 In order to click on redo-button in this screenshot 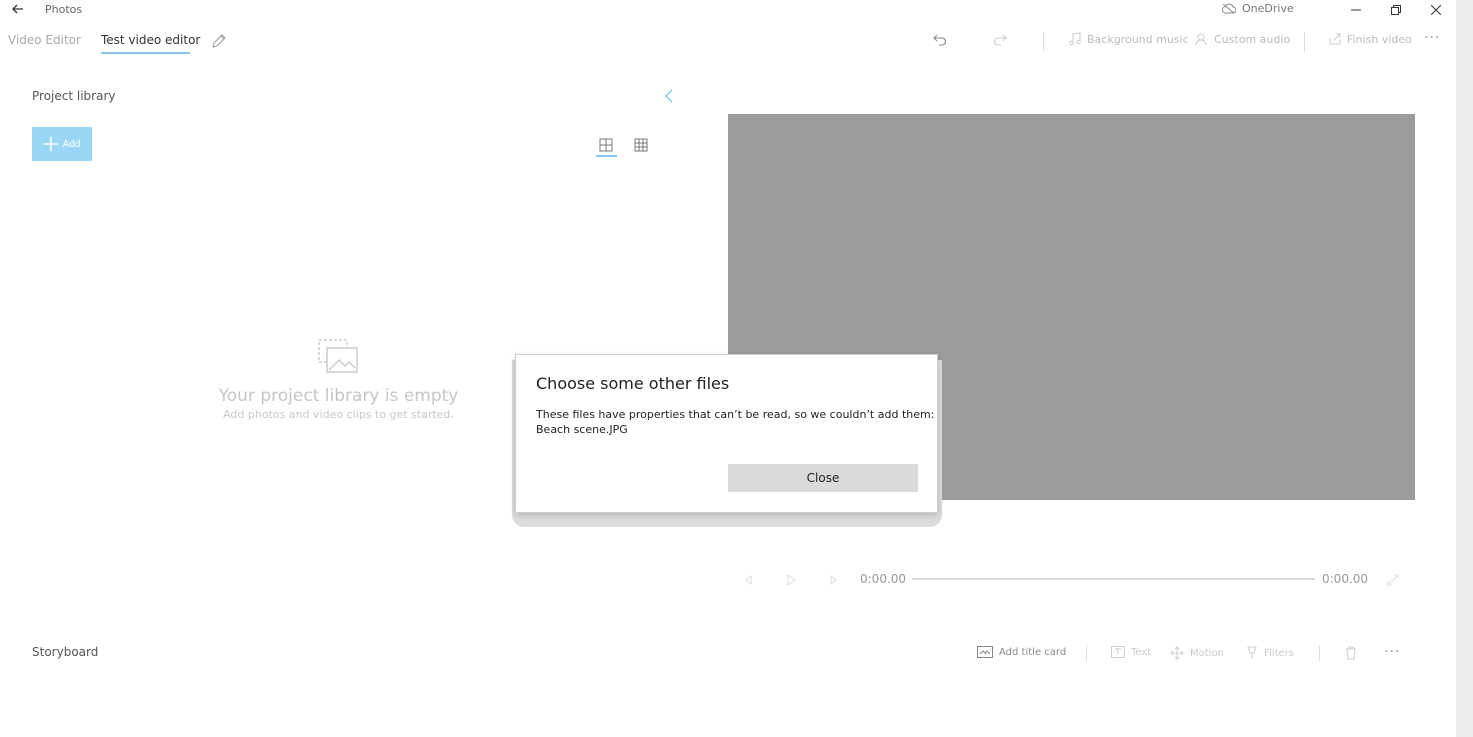, I will do `click(1000, 40)`.